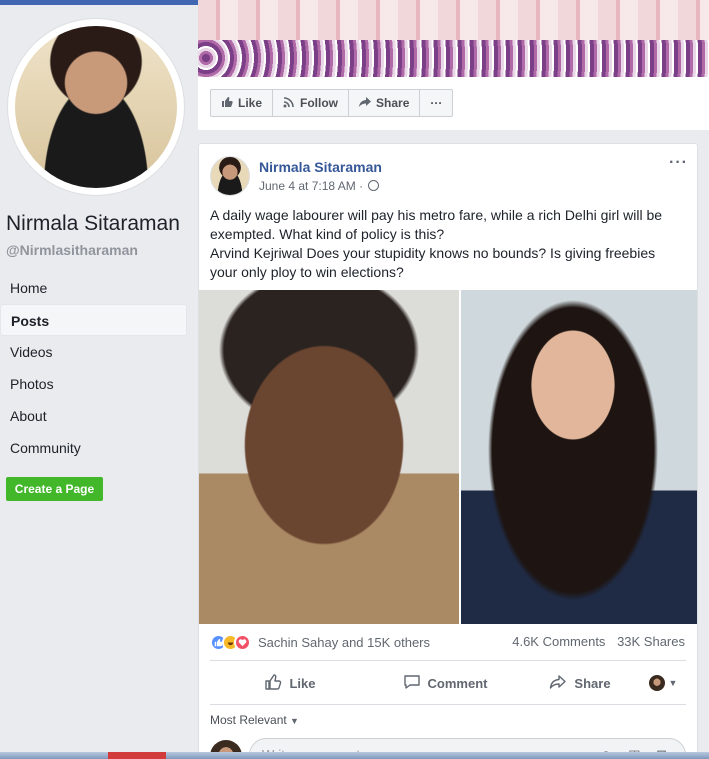 The image size is (709, 759). What do you see at coordinates (558, 641) in the screenshot?
I see `comments-count: 4.6K Comments` at bounding box center [558, 641].